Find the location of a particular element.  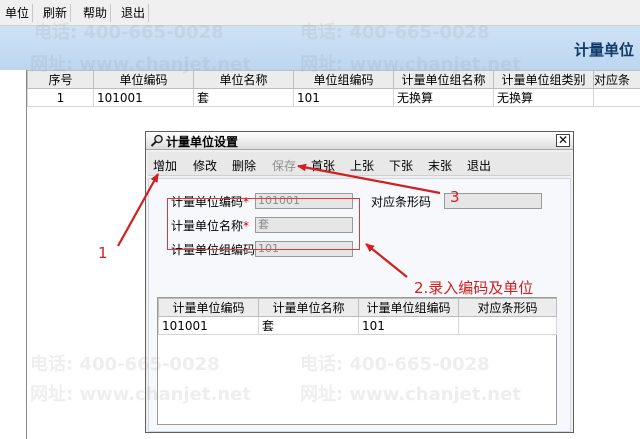

prev-button: 上张 is located at coordinates (362, 165).